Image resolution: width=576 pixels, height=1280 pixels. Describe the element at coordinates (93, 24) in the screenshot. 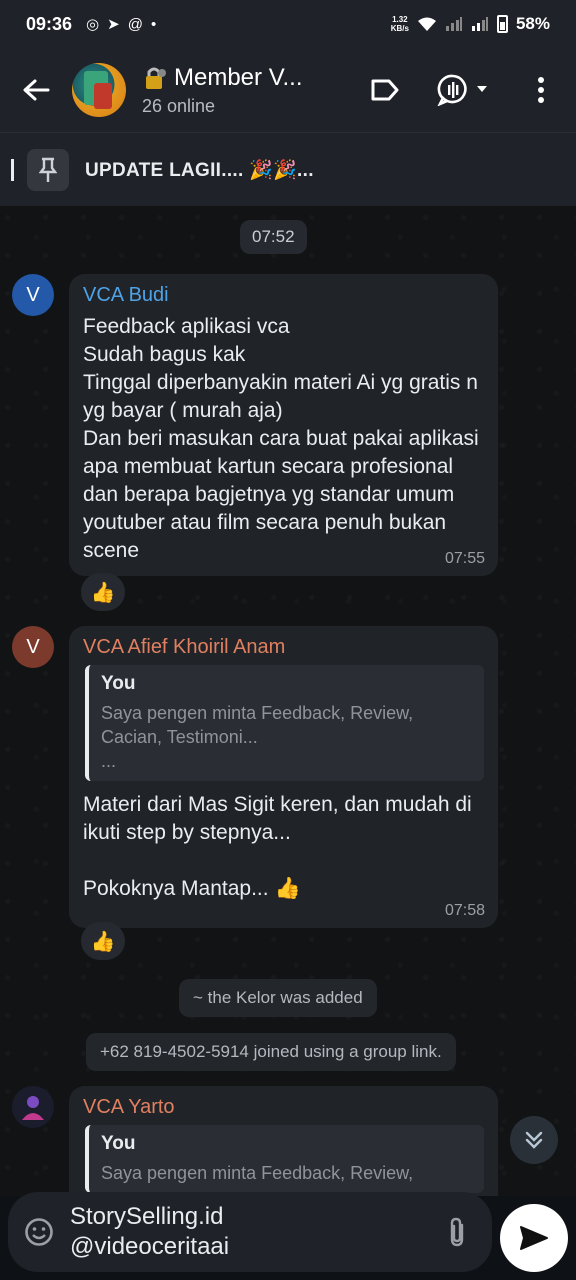

I see `whatsapp-icon: ◎` at that location.